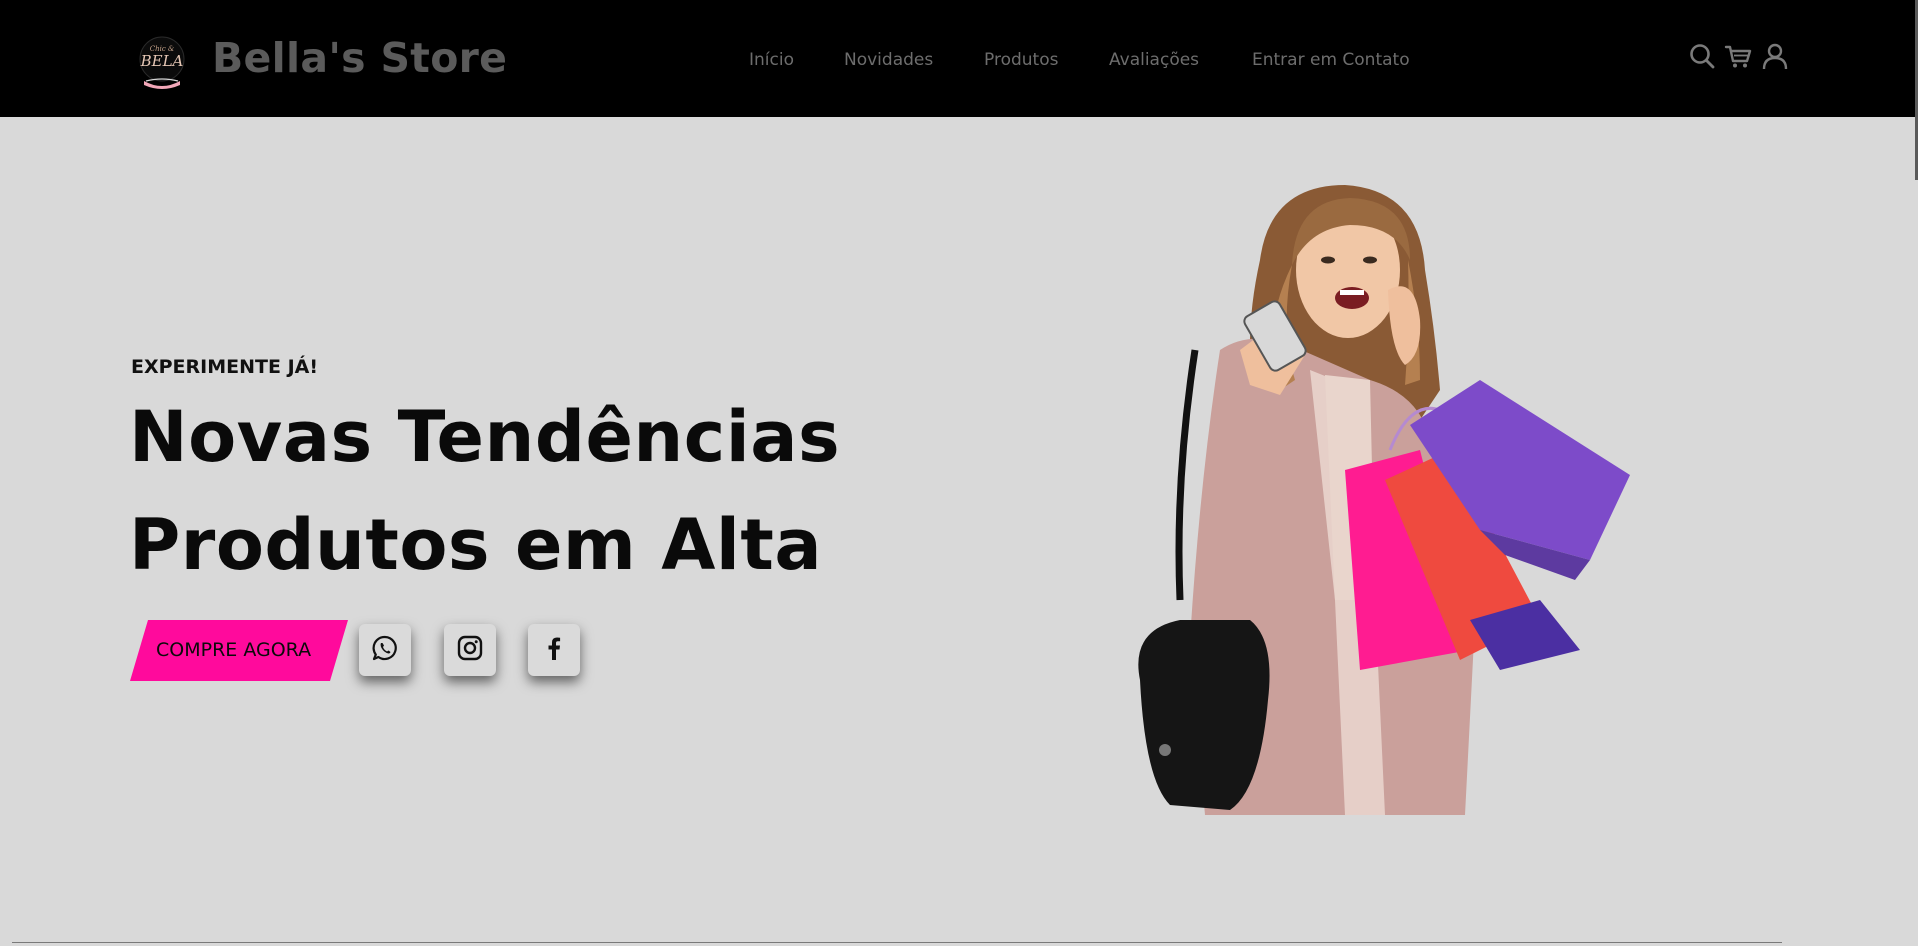 Image resolution: width=1918 pixels, height=946 pixels. Describe the element at coordinates (485, 437) in the screenshot. I see `hero-headline-line1: Novas Tendências` at that location.